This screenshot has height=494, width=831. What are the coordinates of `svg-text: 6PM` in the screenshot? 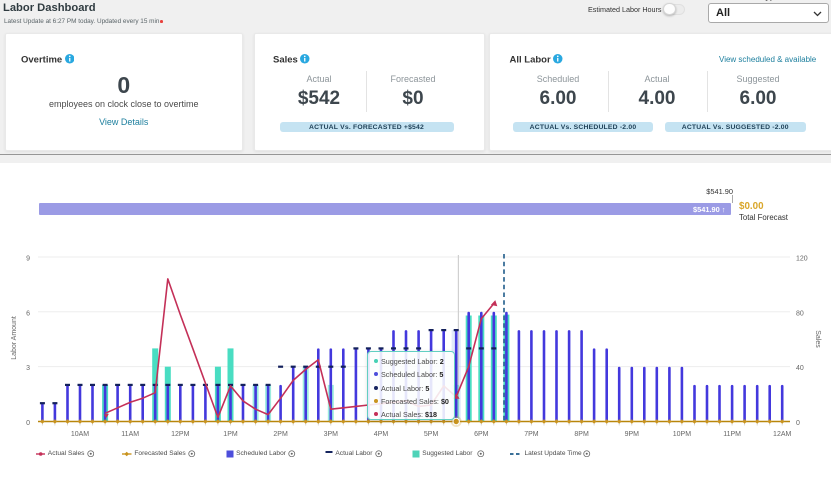 It's located at (481, 434).